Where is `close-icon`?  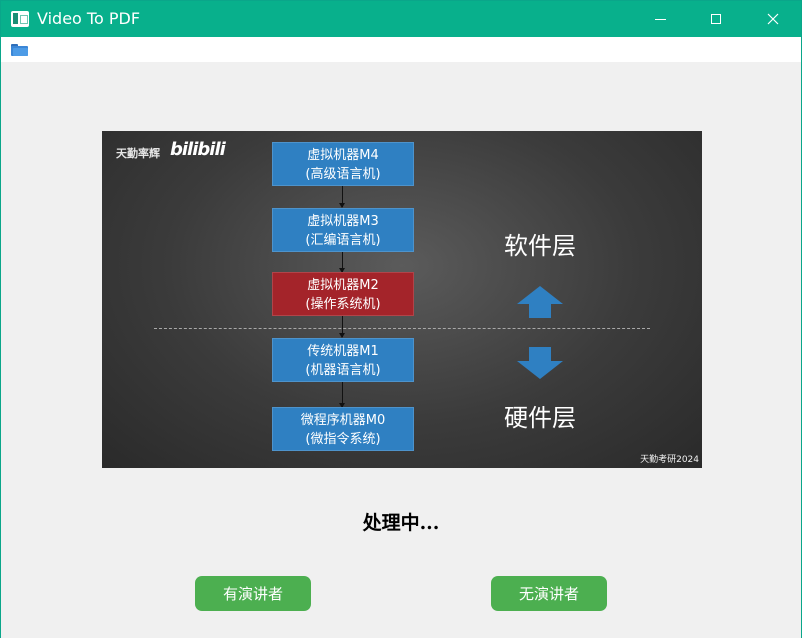
close-icon is located at coordinates (773, 19).